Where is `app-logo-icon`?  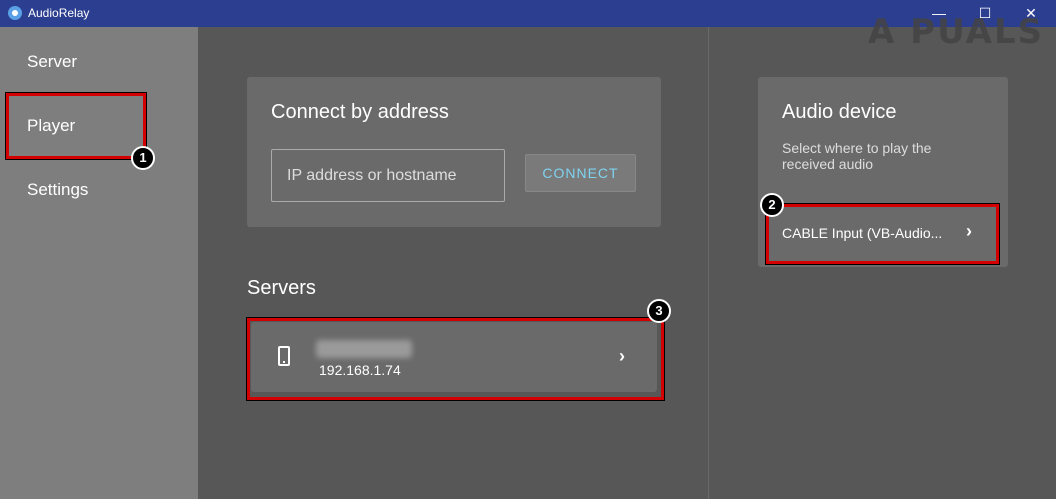
app-logo-icon is located at coordinates (15, 13).